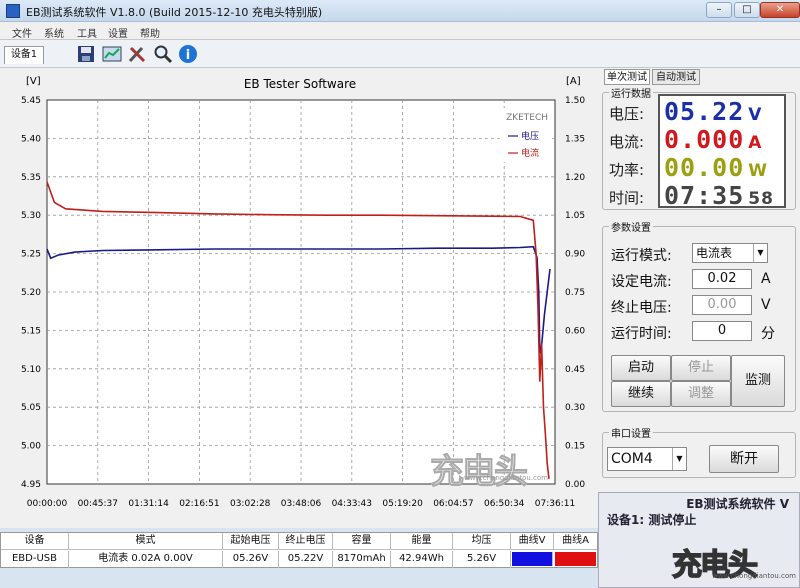 The width and height of the screenshot is (800, 588). Describe the element at coordinates (530, 153) in the screenshot. I see `legend-current: 电流` at that location.